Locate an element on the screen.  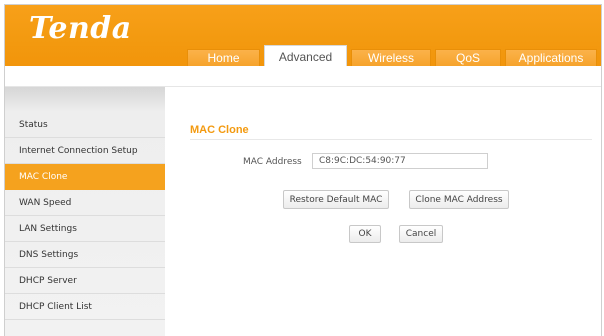
ok-button: OK is located at coordinates (365, 234).